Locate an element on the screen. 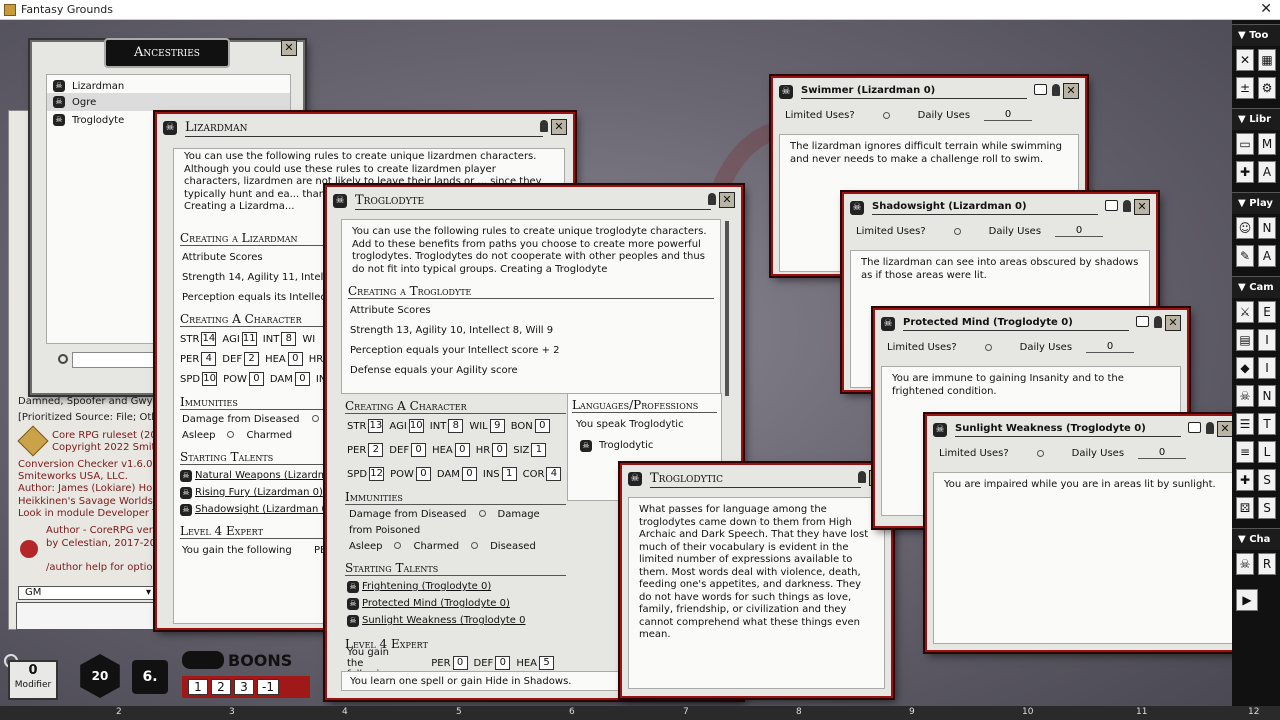  grid-icon: ▦ is located at coordinates (1267, 60).